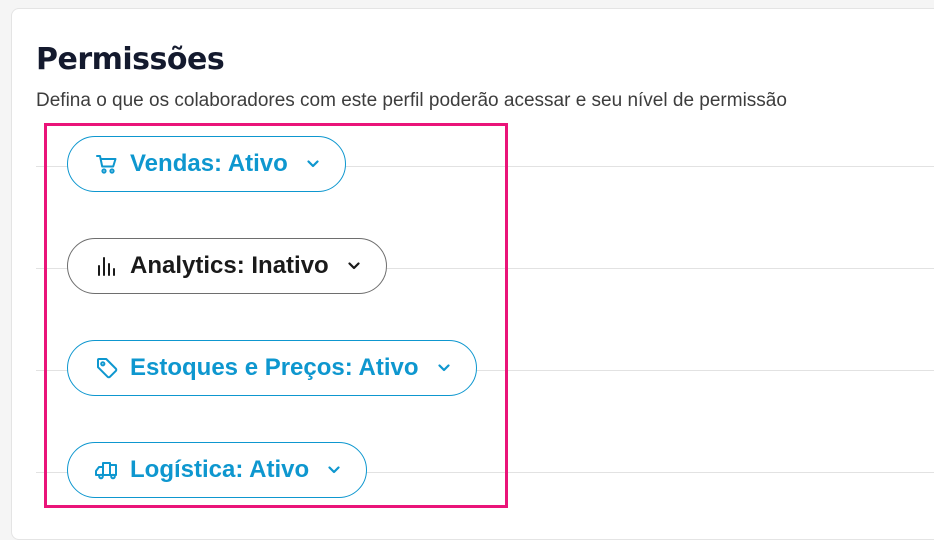  I want to click on vendas-permission-dropdown: Vendas: Ativo, so click(206, 164).